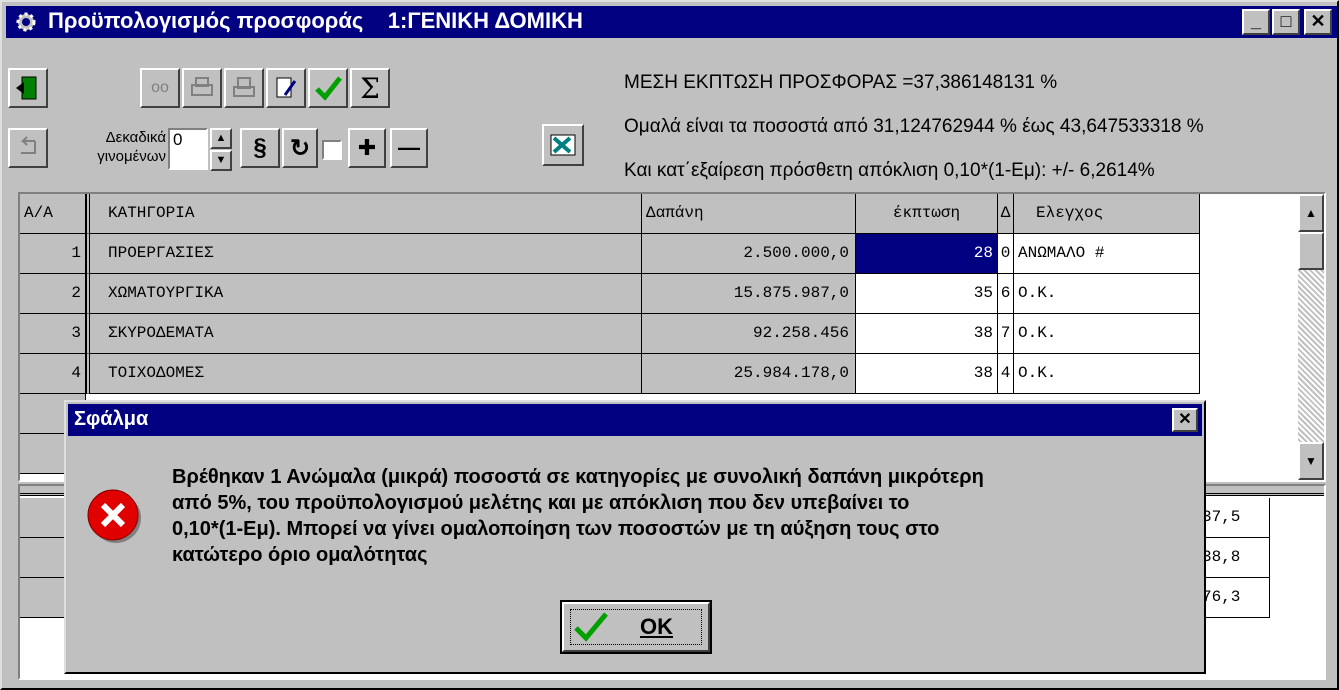 Image resolution: width=1339 pixels, height=690 pixels. I want to click on currency-icon: §, so click(260, 147).